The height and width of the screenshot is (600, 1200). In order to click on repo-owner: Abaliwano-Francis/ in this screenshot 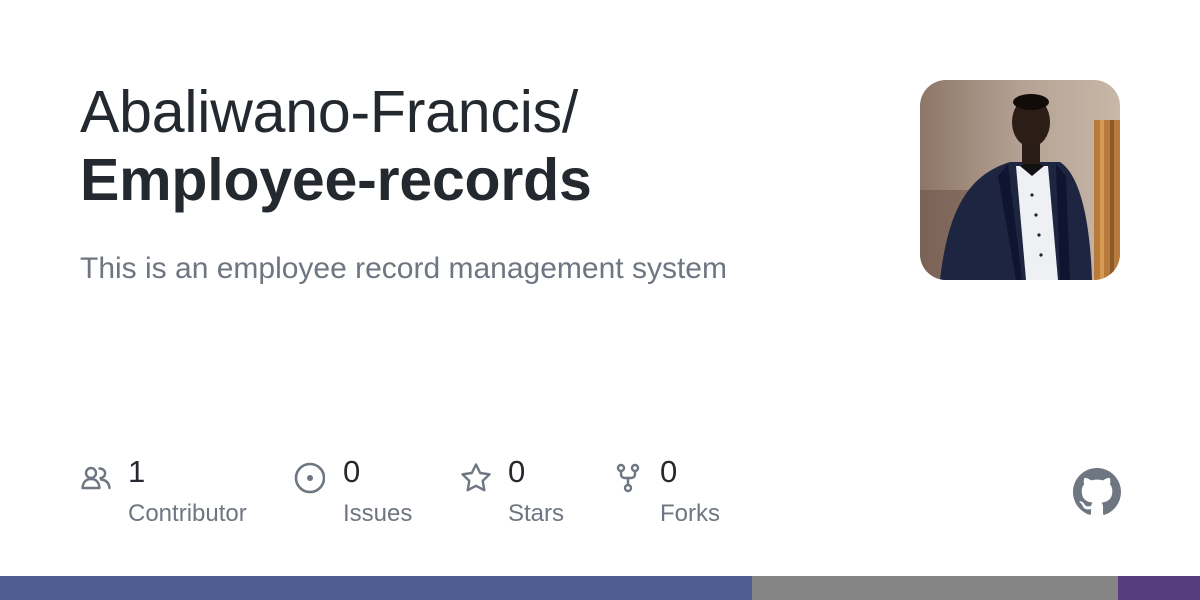, I will do `click(329, 112)`.